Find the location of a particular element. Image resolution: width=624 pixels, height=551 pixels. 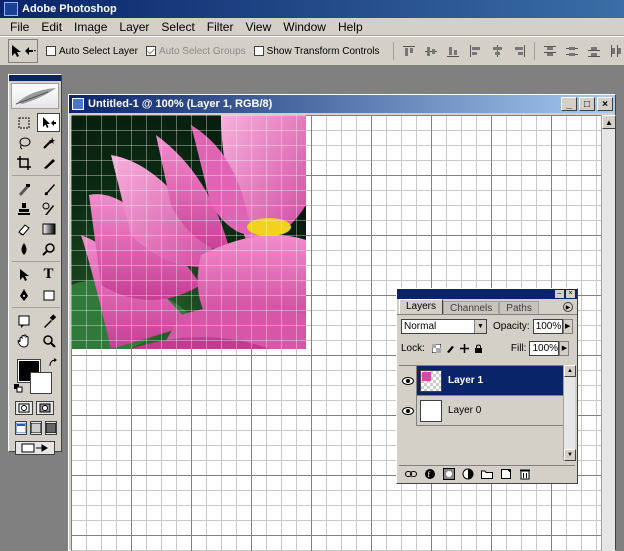

show-transform-controls-checkbox: Show Transform Controls is located at coordinates (316, 51).